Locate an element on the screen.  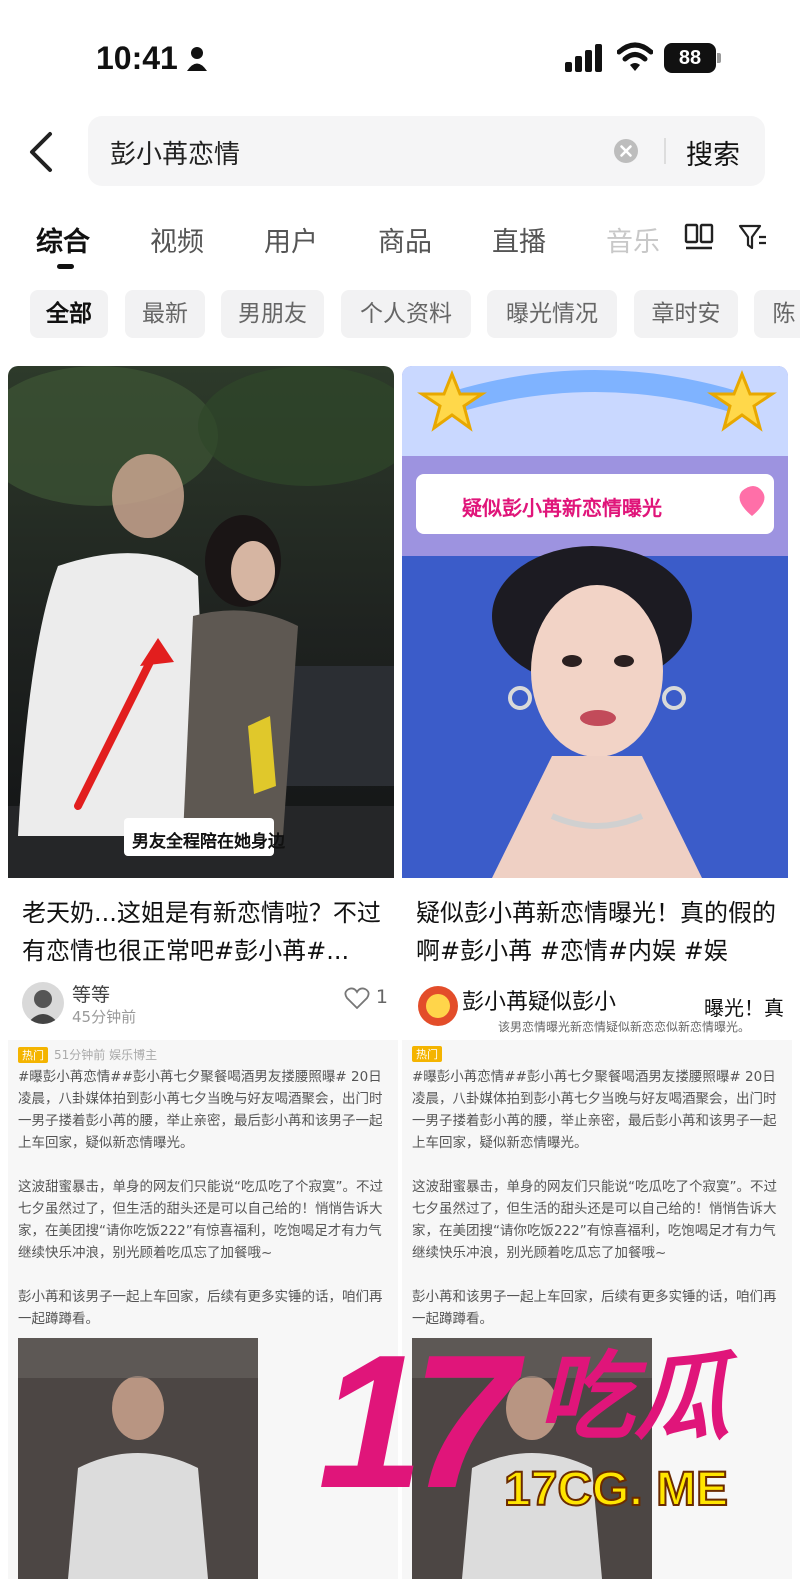
author-name: 等等 is located at coordinates (91, 993).